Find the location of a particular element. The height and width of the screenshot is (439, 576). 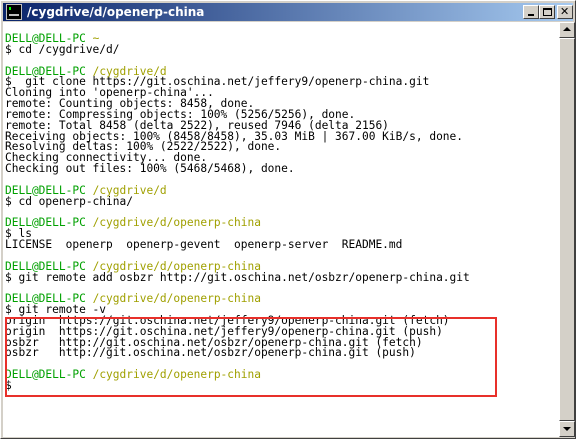

arrow-down-icon is located at coordinates (567, 429).